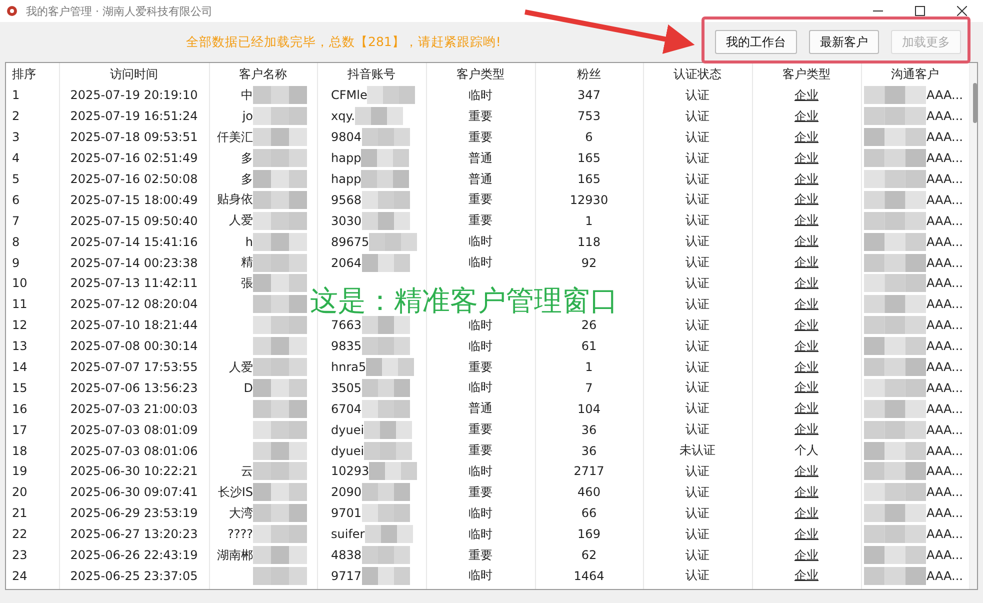 Image resolution: width=983 pixels, height=603 pixels. I want to click on window-title: 我的客户管理 · 湖南人爱科技有限公司, so click(120, 11).